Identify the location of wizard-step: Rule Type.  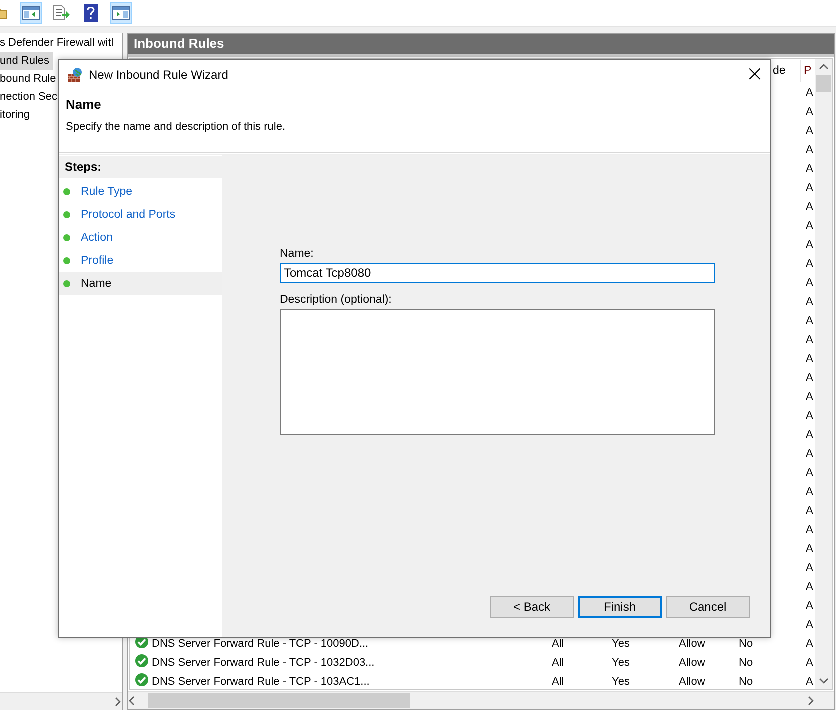
(140, 191).